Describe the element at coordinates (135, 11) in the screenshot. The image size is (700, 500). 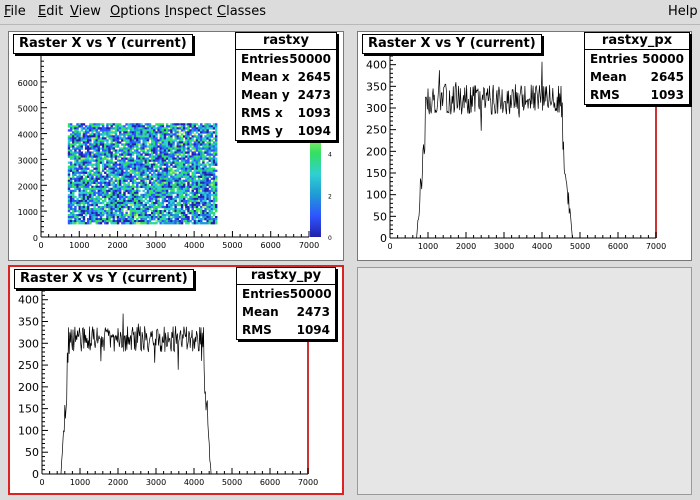
I see `menu-options: Options` at that location.